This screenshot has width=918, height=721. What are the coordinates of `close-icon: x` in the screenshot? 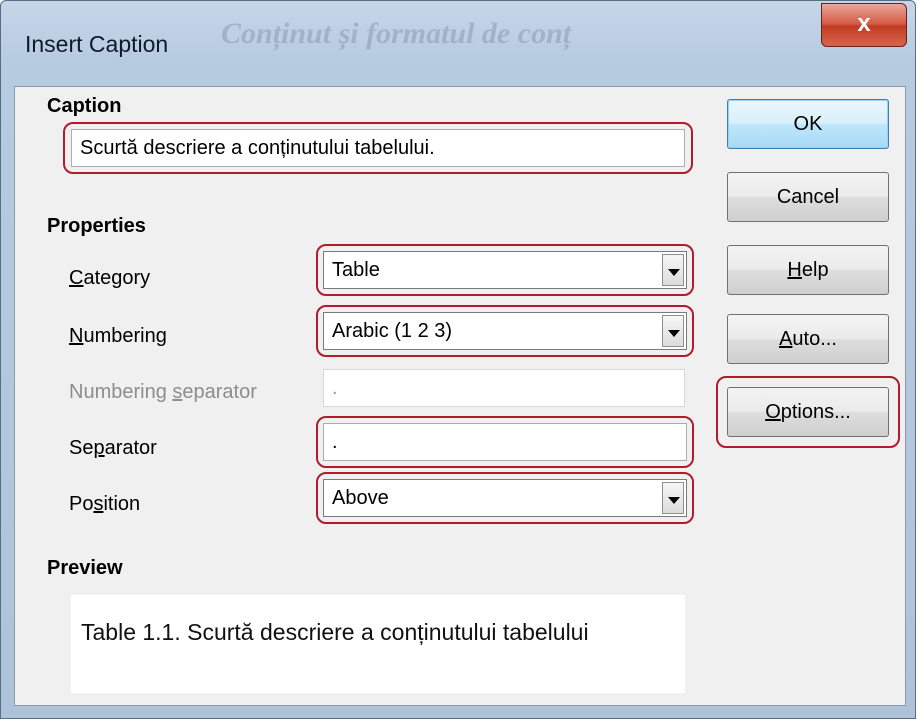 It's located at (864, 23).